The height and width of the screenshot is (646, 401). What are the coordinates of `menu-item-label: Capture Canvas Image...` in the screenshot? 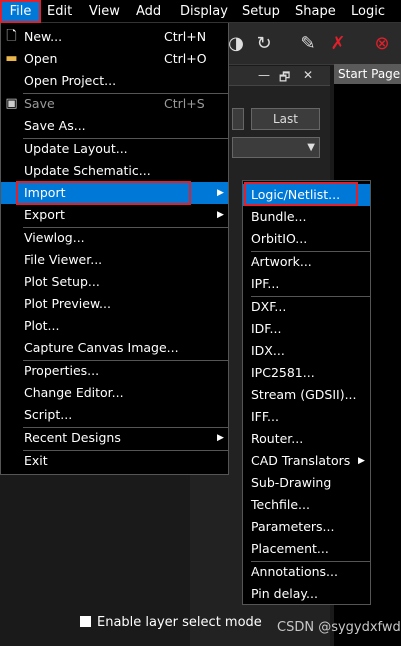 It's located at (101, 347).